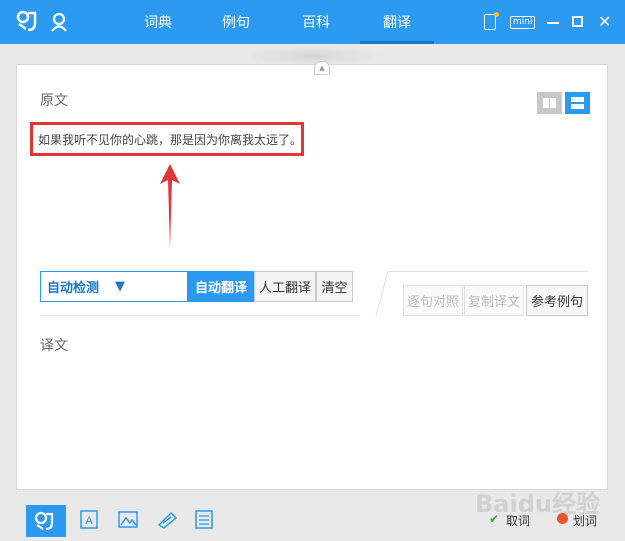 The image size is (625, 541). I want to click on maximize-icon, so click(577, 21).